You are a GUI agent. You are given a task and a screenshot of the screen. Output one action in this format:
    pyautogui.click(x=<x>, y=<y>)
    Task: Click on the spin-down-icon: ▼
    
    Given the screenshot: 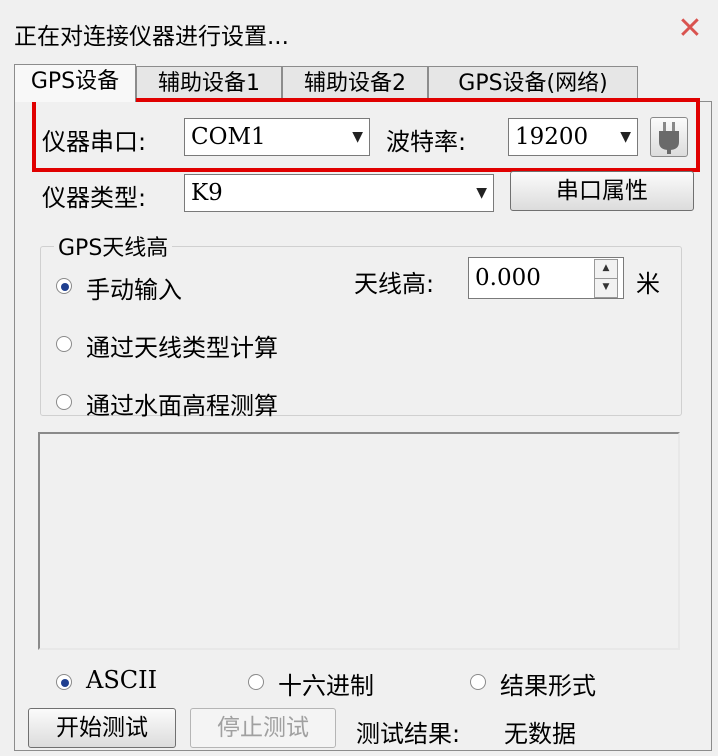 What is the action you would take?
    pyautogui.click(x=606, y=288)
    